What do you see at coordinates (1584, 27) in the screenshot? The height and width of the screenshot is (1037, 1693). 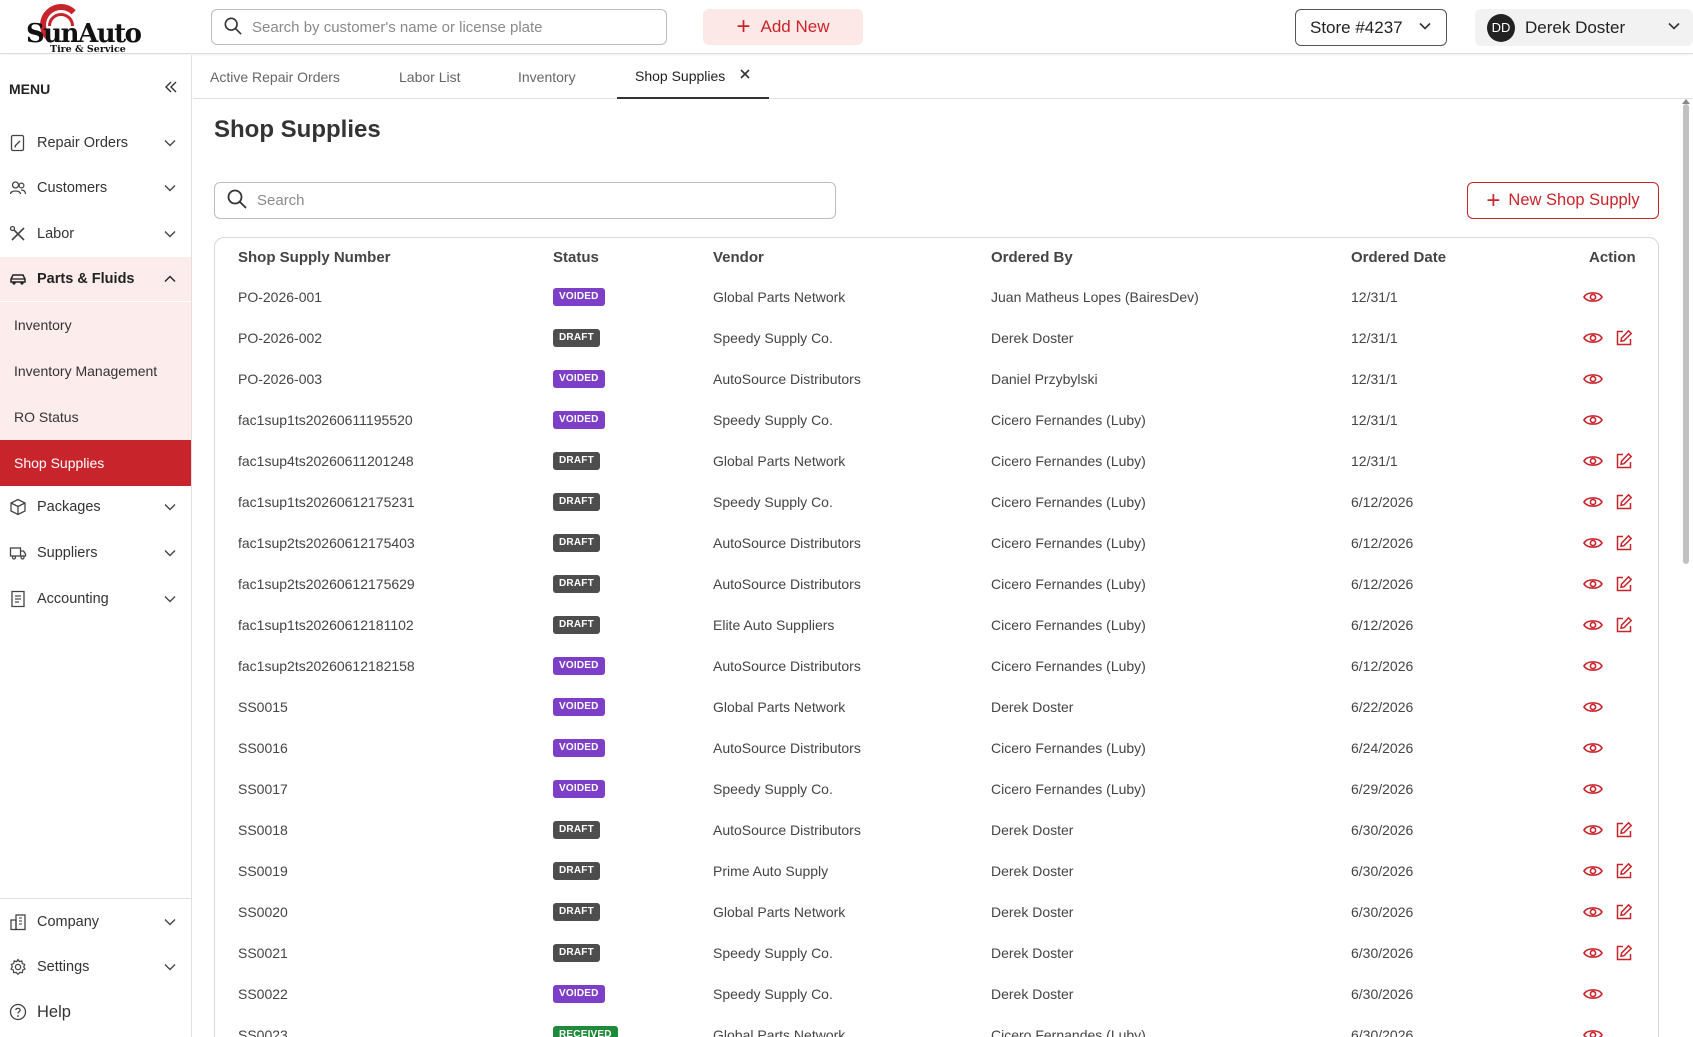 I see `user-menu: DD Derek Doster` at bounding box center [1584, 27].